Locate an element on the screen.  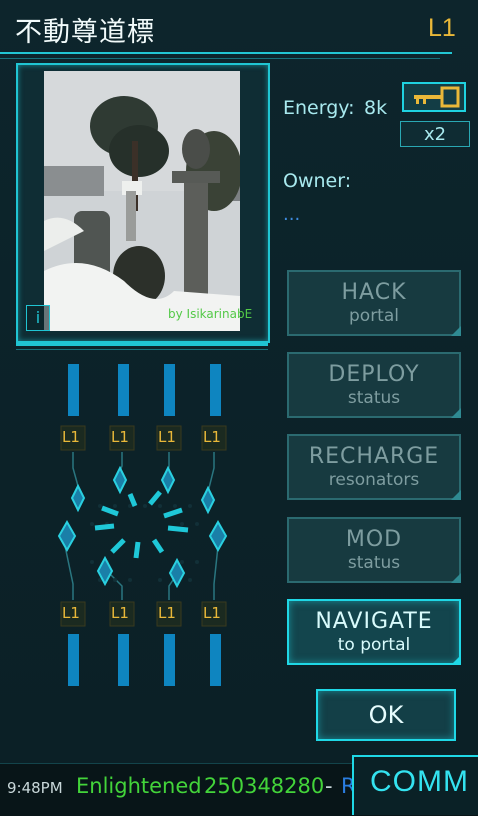
owner-label: Owner: is located at coordinates (317, 181).